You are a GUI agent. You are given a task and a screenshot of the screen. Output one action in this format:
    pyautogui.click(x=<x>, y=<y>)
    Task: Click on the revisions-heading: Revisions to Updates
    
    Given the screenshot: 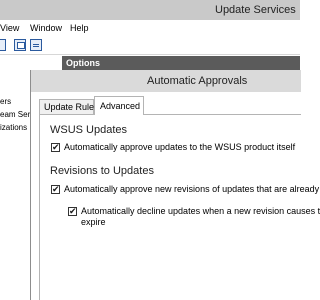 What is the action you would take?
    pyautogui.click(x=102, y=171)
    